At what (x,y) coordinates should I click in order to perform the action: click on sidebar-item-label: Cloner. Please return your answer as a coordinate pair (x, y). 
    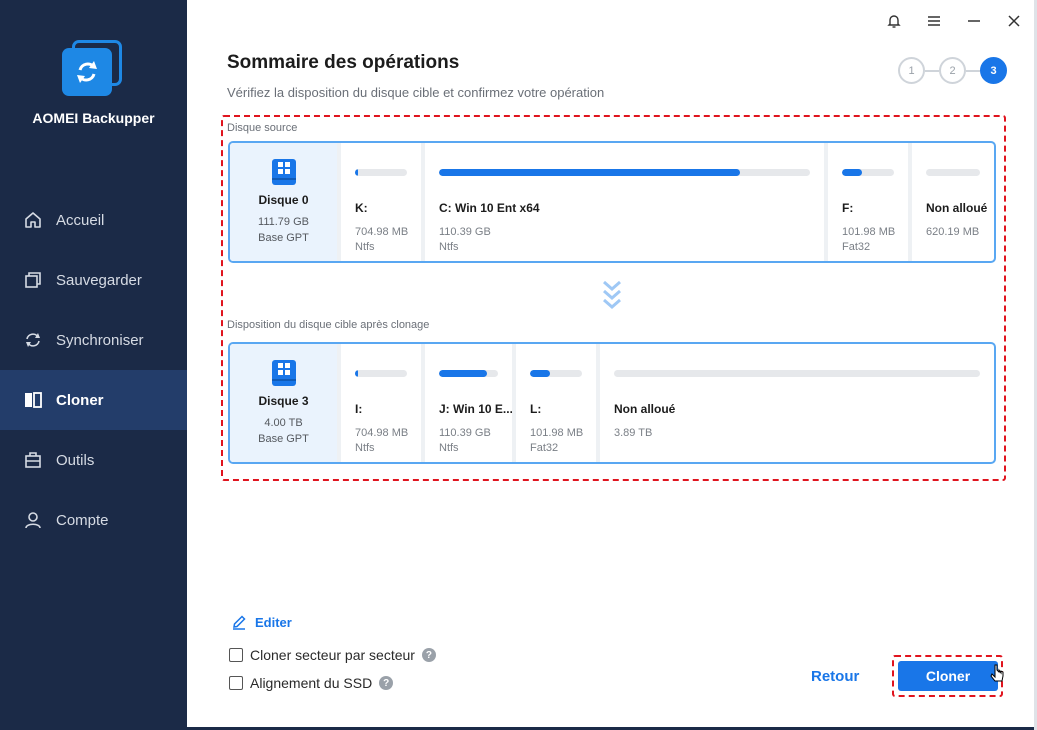
    Looking at the image, I should click on (80, 400).